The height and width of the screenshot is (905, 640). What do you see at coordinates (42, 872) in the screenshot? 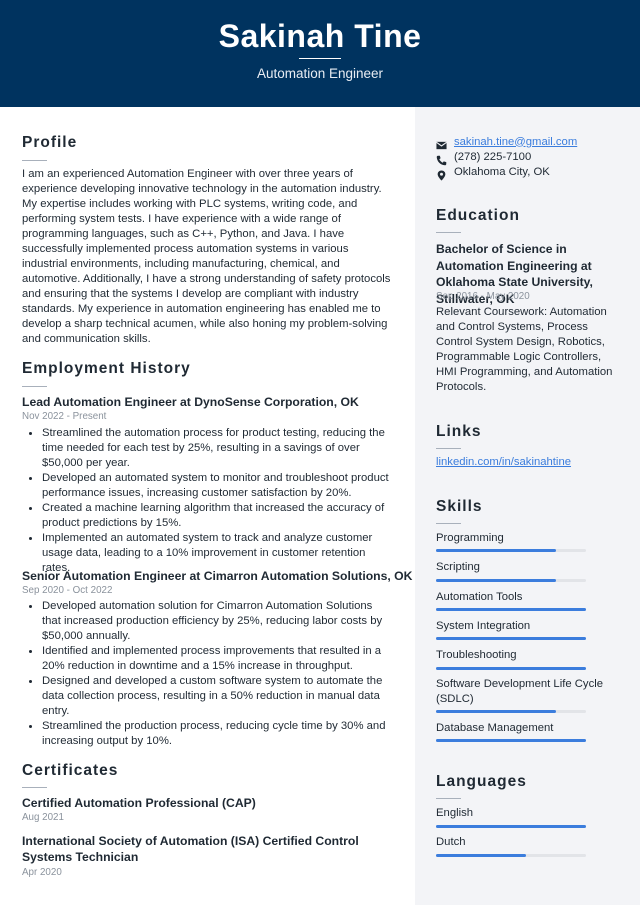
I see `certificate-date: Apr 2020` at bounding box center [42, 872].